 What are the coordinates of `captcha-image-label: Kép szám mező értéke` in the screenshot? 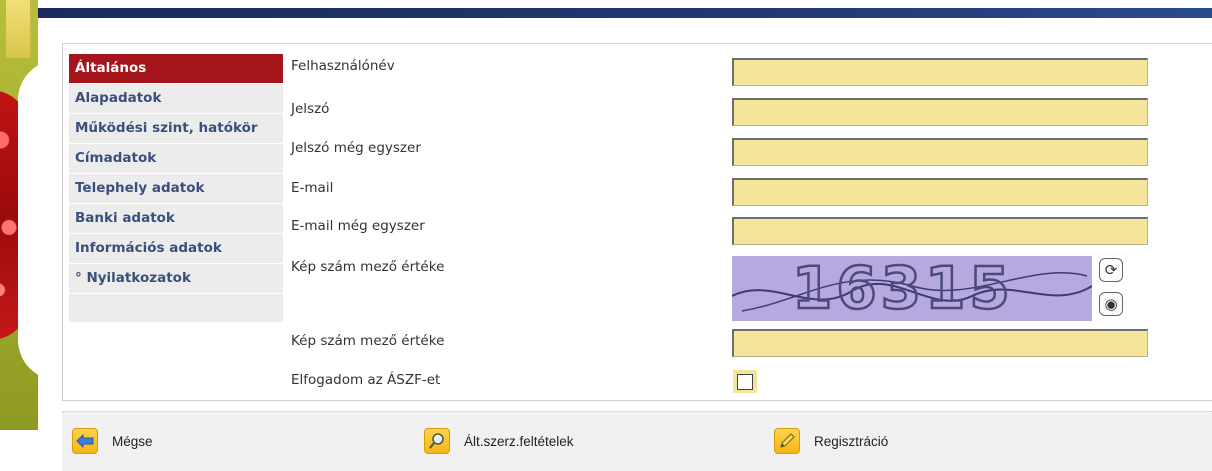 It's located at (368, 267).